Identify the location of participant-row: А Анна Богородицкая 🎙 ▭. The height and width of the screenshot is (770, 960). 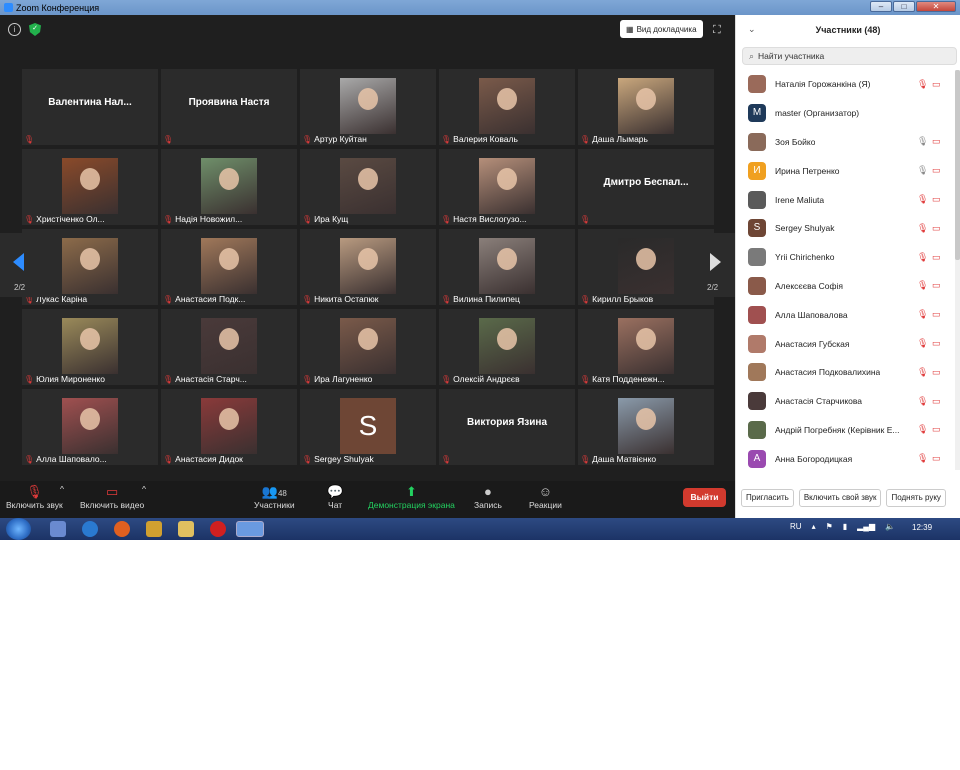
(848, 458).